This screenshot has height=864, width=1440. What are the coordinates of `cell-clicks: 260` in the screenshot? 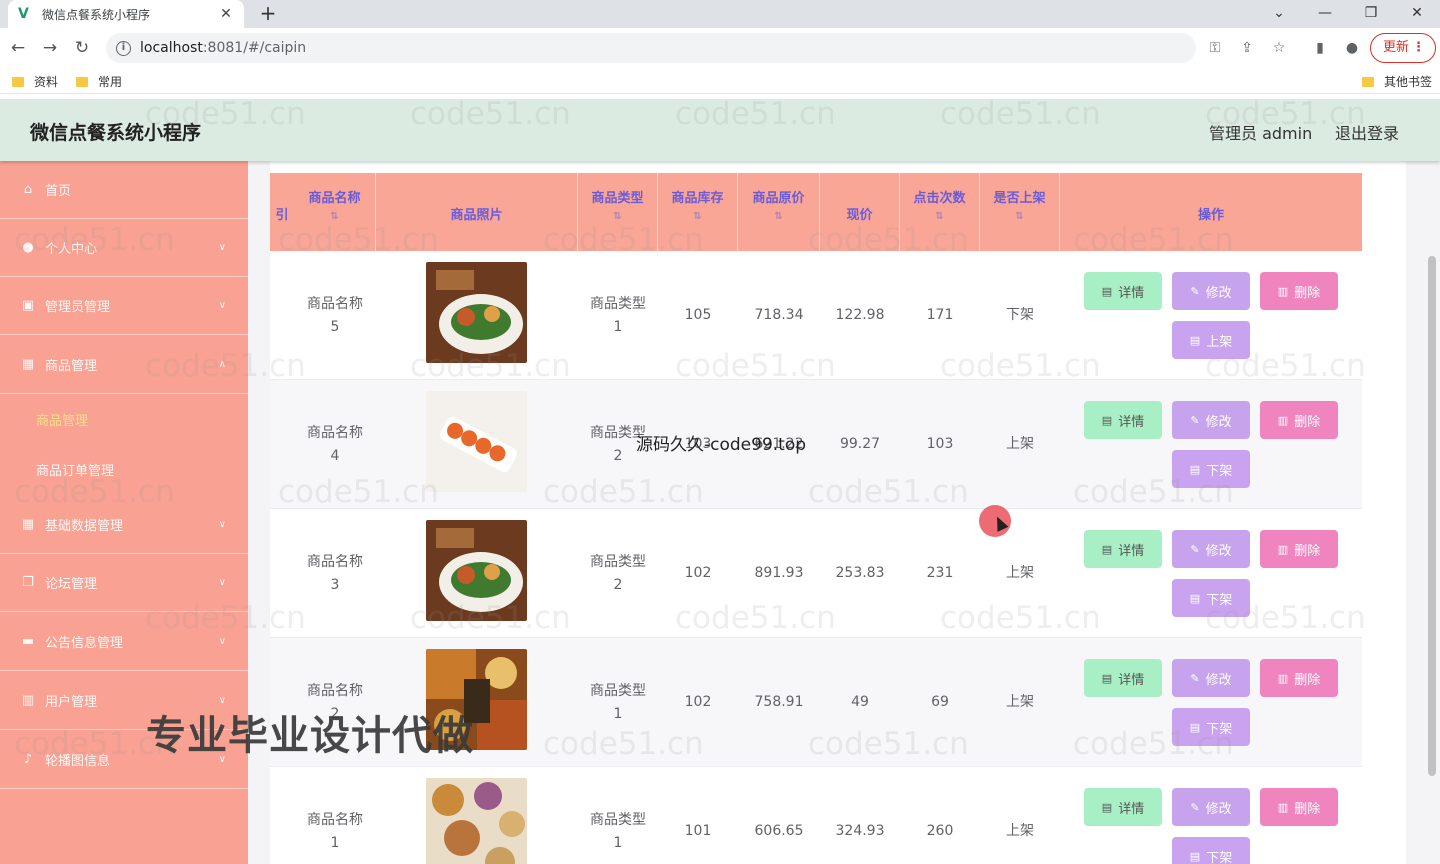 It's located at (940, 831).